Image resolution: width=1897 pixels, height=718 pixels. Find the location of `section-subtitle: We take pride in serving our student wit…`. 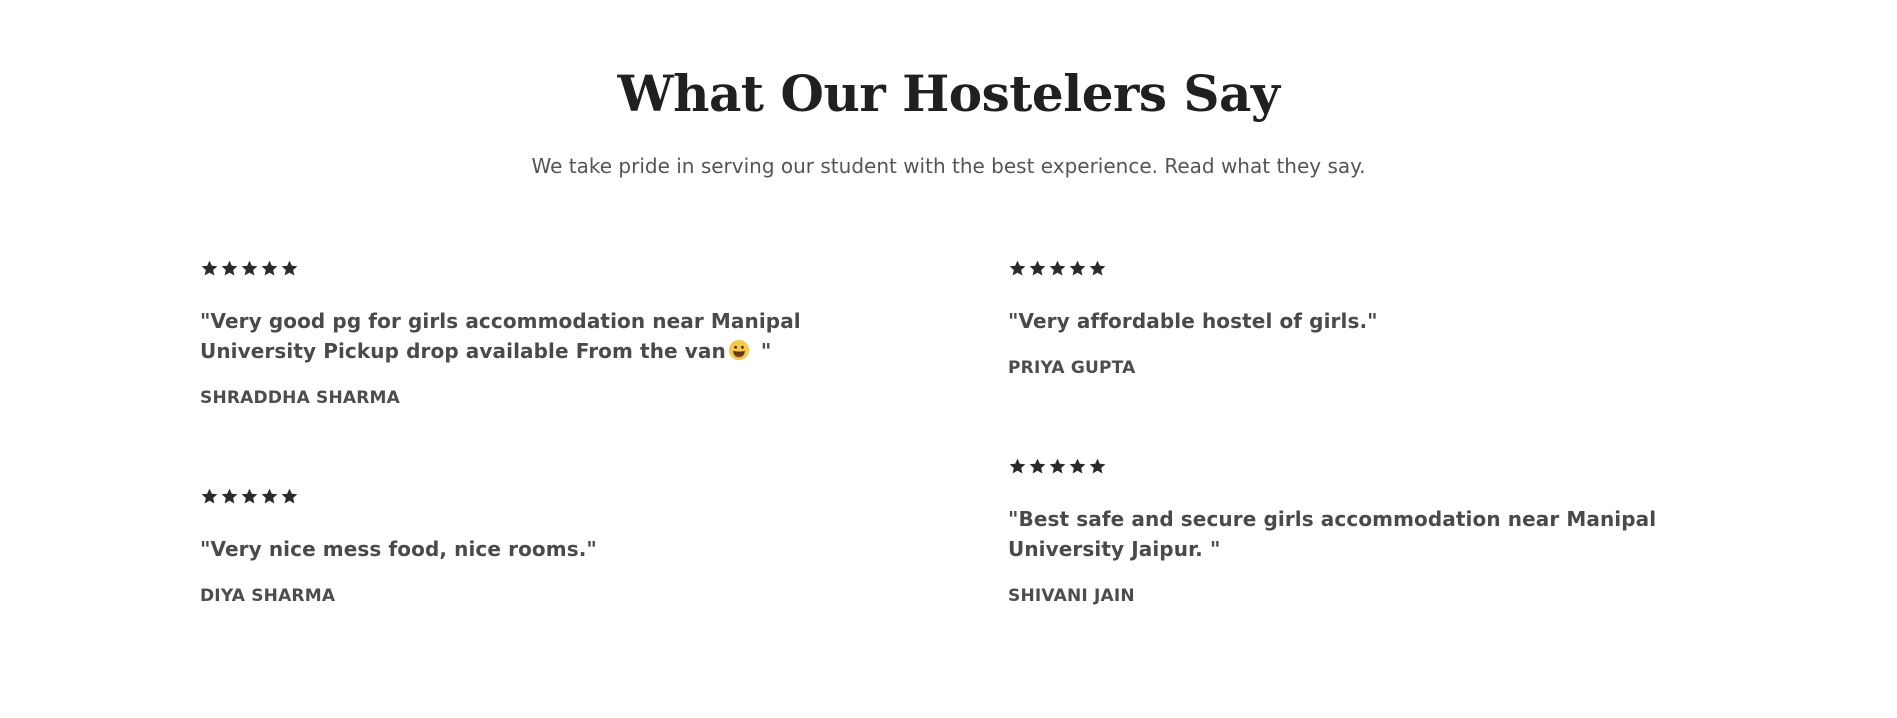

section-subtitle: We take pride in serving our student wit… is located at coordinates (948, 166).